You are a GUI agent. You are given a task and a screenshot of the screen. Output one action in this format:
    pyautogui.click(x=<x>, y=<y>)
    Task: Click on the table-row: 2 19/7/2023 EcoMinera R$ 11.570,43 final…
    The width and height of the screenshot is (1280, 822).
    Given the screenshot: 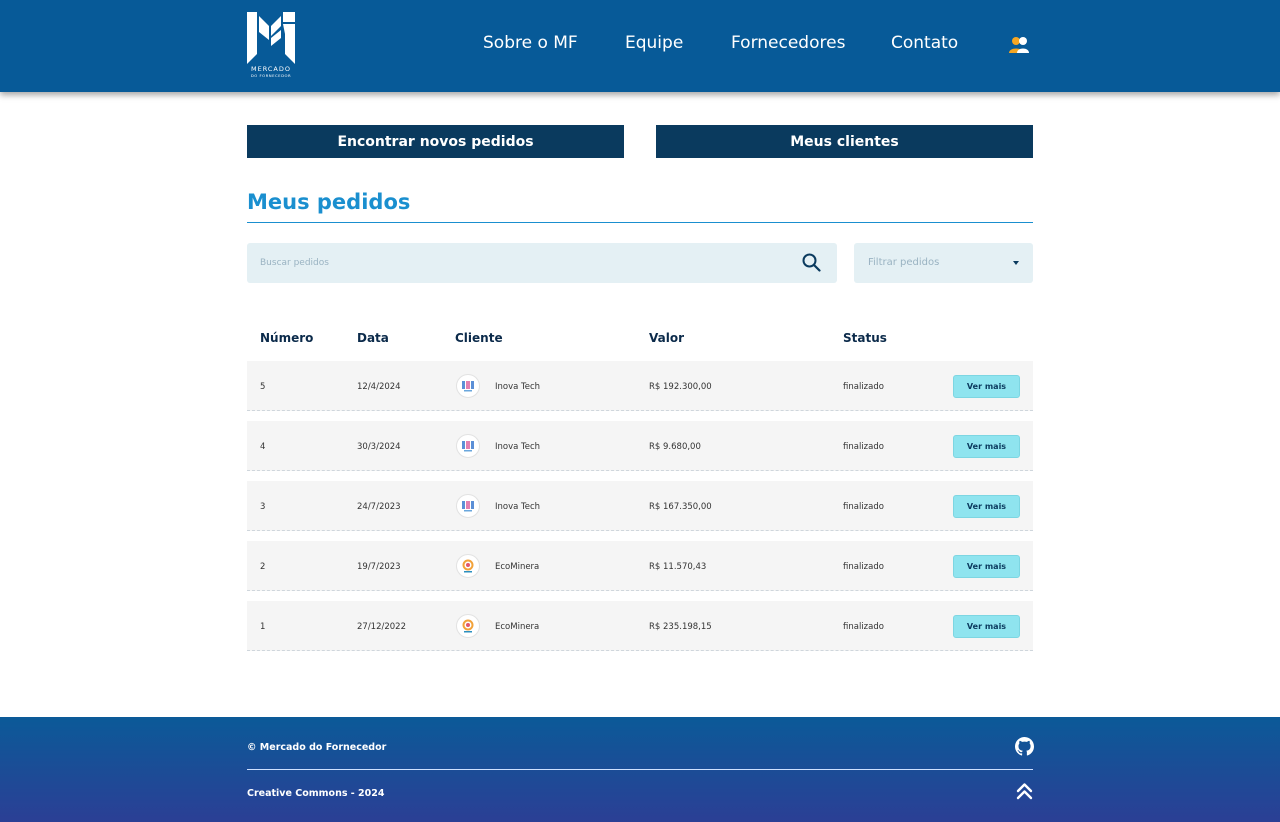 What is the action you would take?
    pyautogui.click(x=640, y=566)
    